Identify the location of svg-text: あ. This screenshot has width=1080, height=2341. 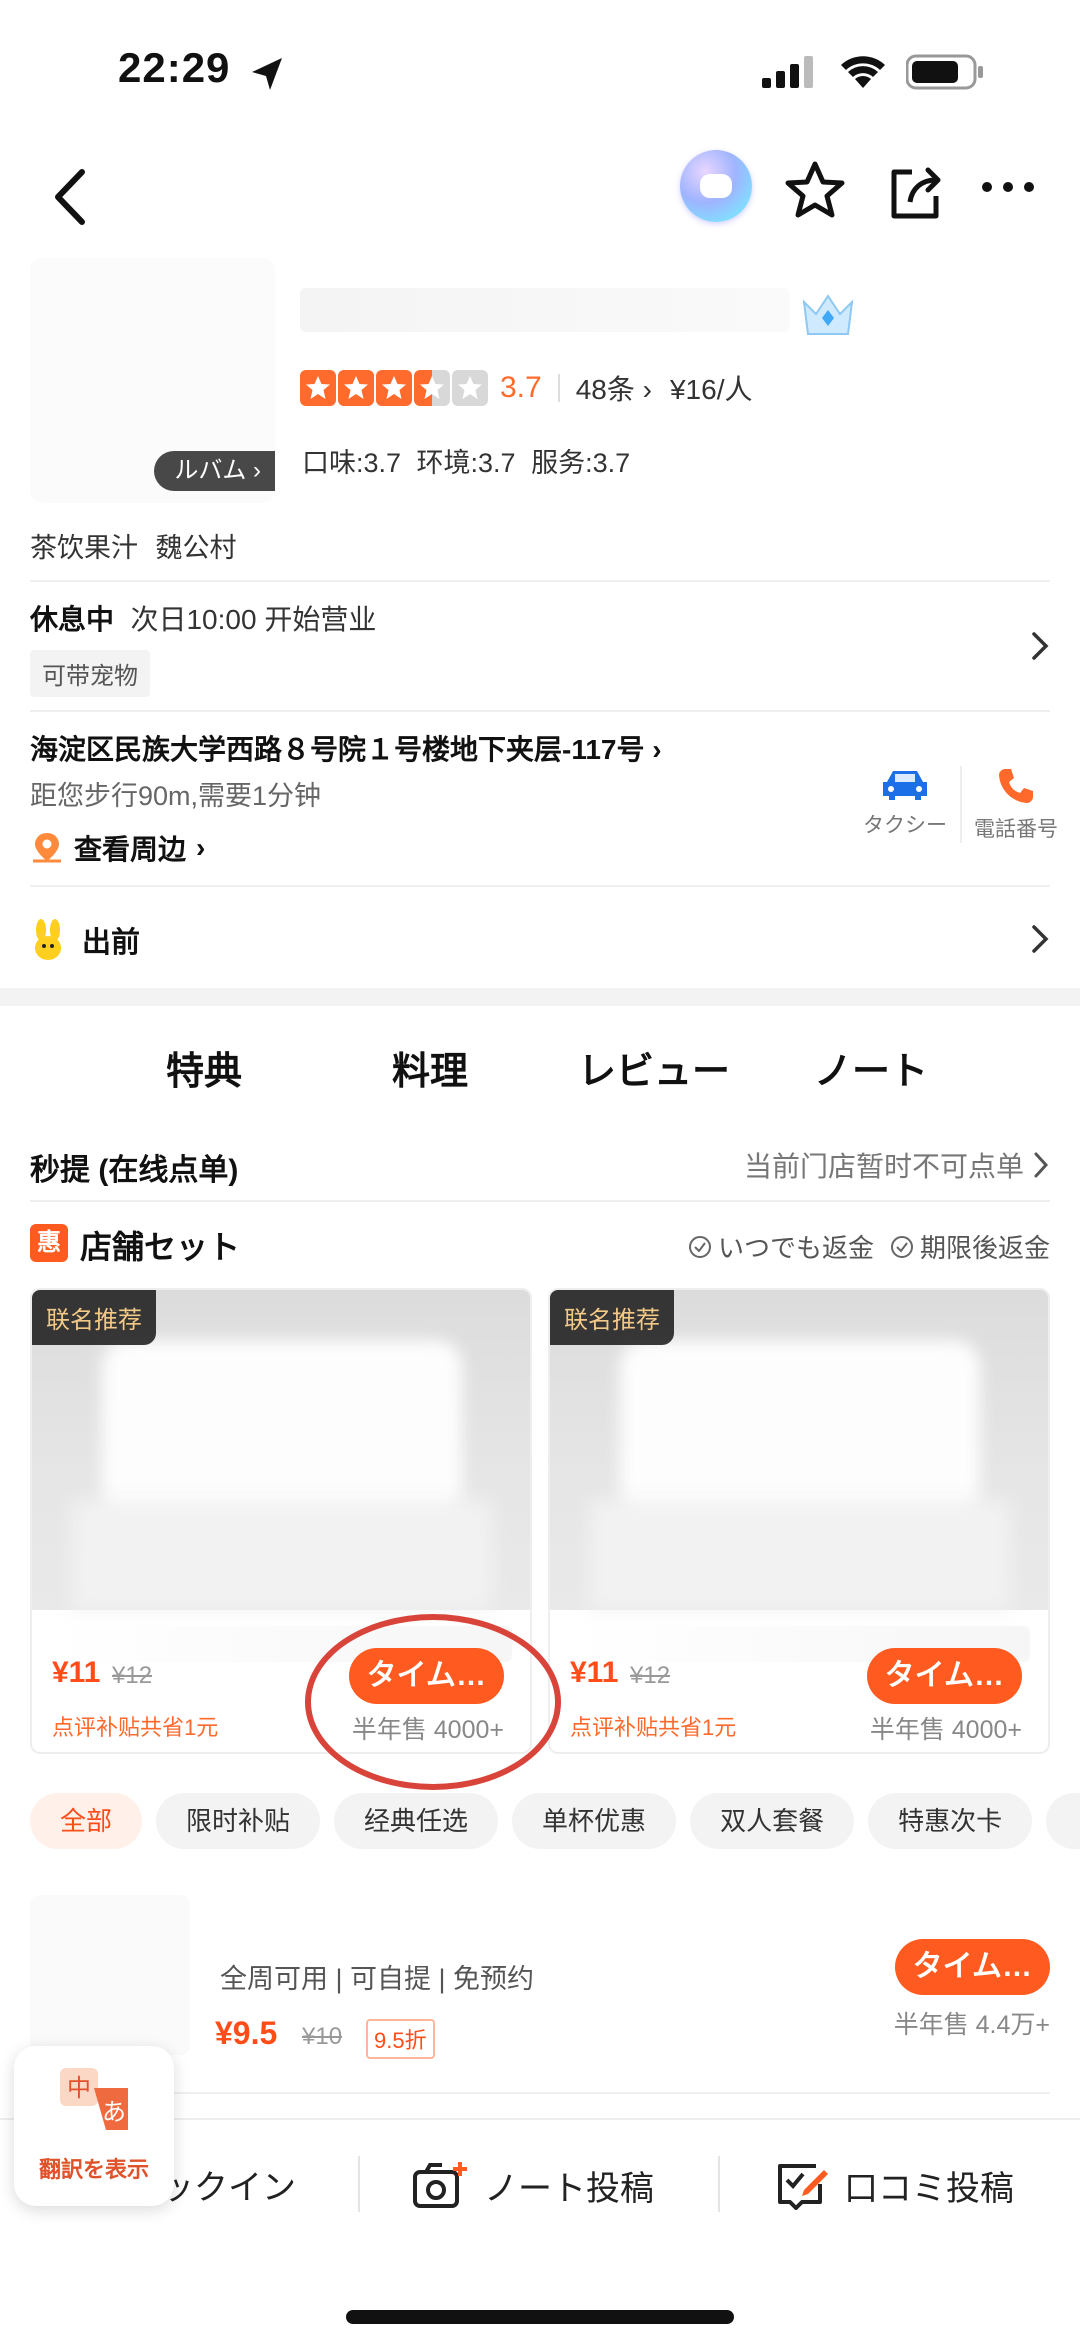
(114, 2112).